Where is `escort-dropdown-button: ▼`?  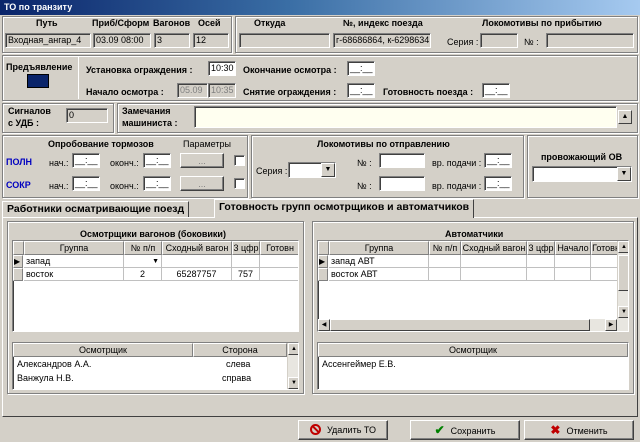 escort-dropdown-button: ▼ is located at coordinates (624, 174).